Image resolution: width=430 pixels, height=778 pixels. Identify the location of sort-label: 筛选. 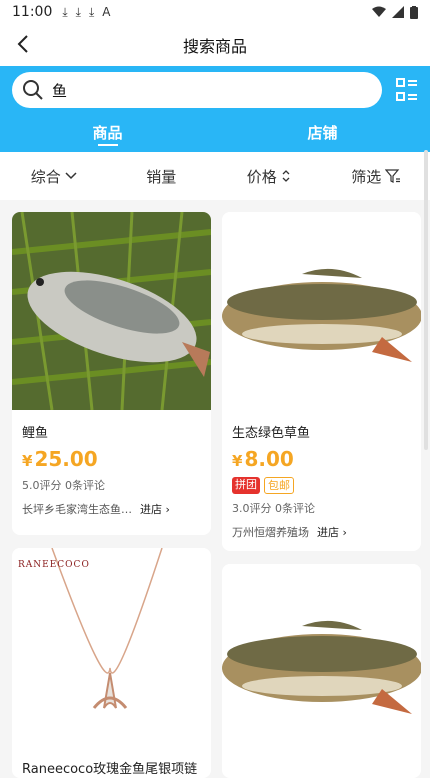
(366, 176).